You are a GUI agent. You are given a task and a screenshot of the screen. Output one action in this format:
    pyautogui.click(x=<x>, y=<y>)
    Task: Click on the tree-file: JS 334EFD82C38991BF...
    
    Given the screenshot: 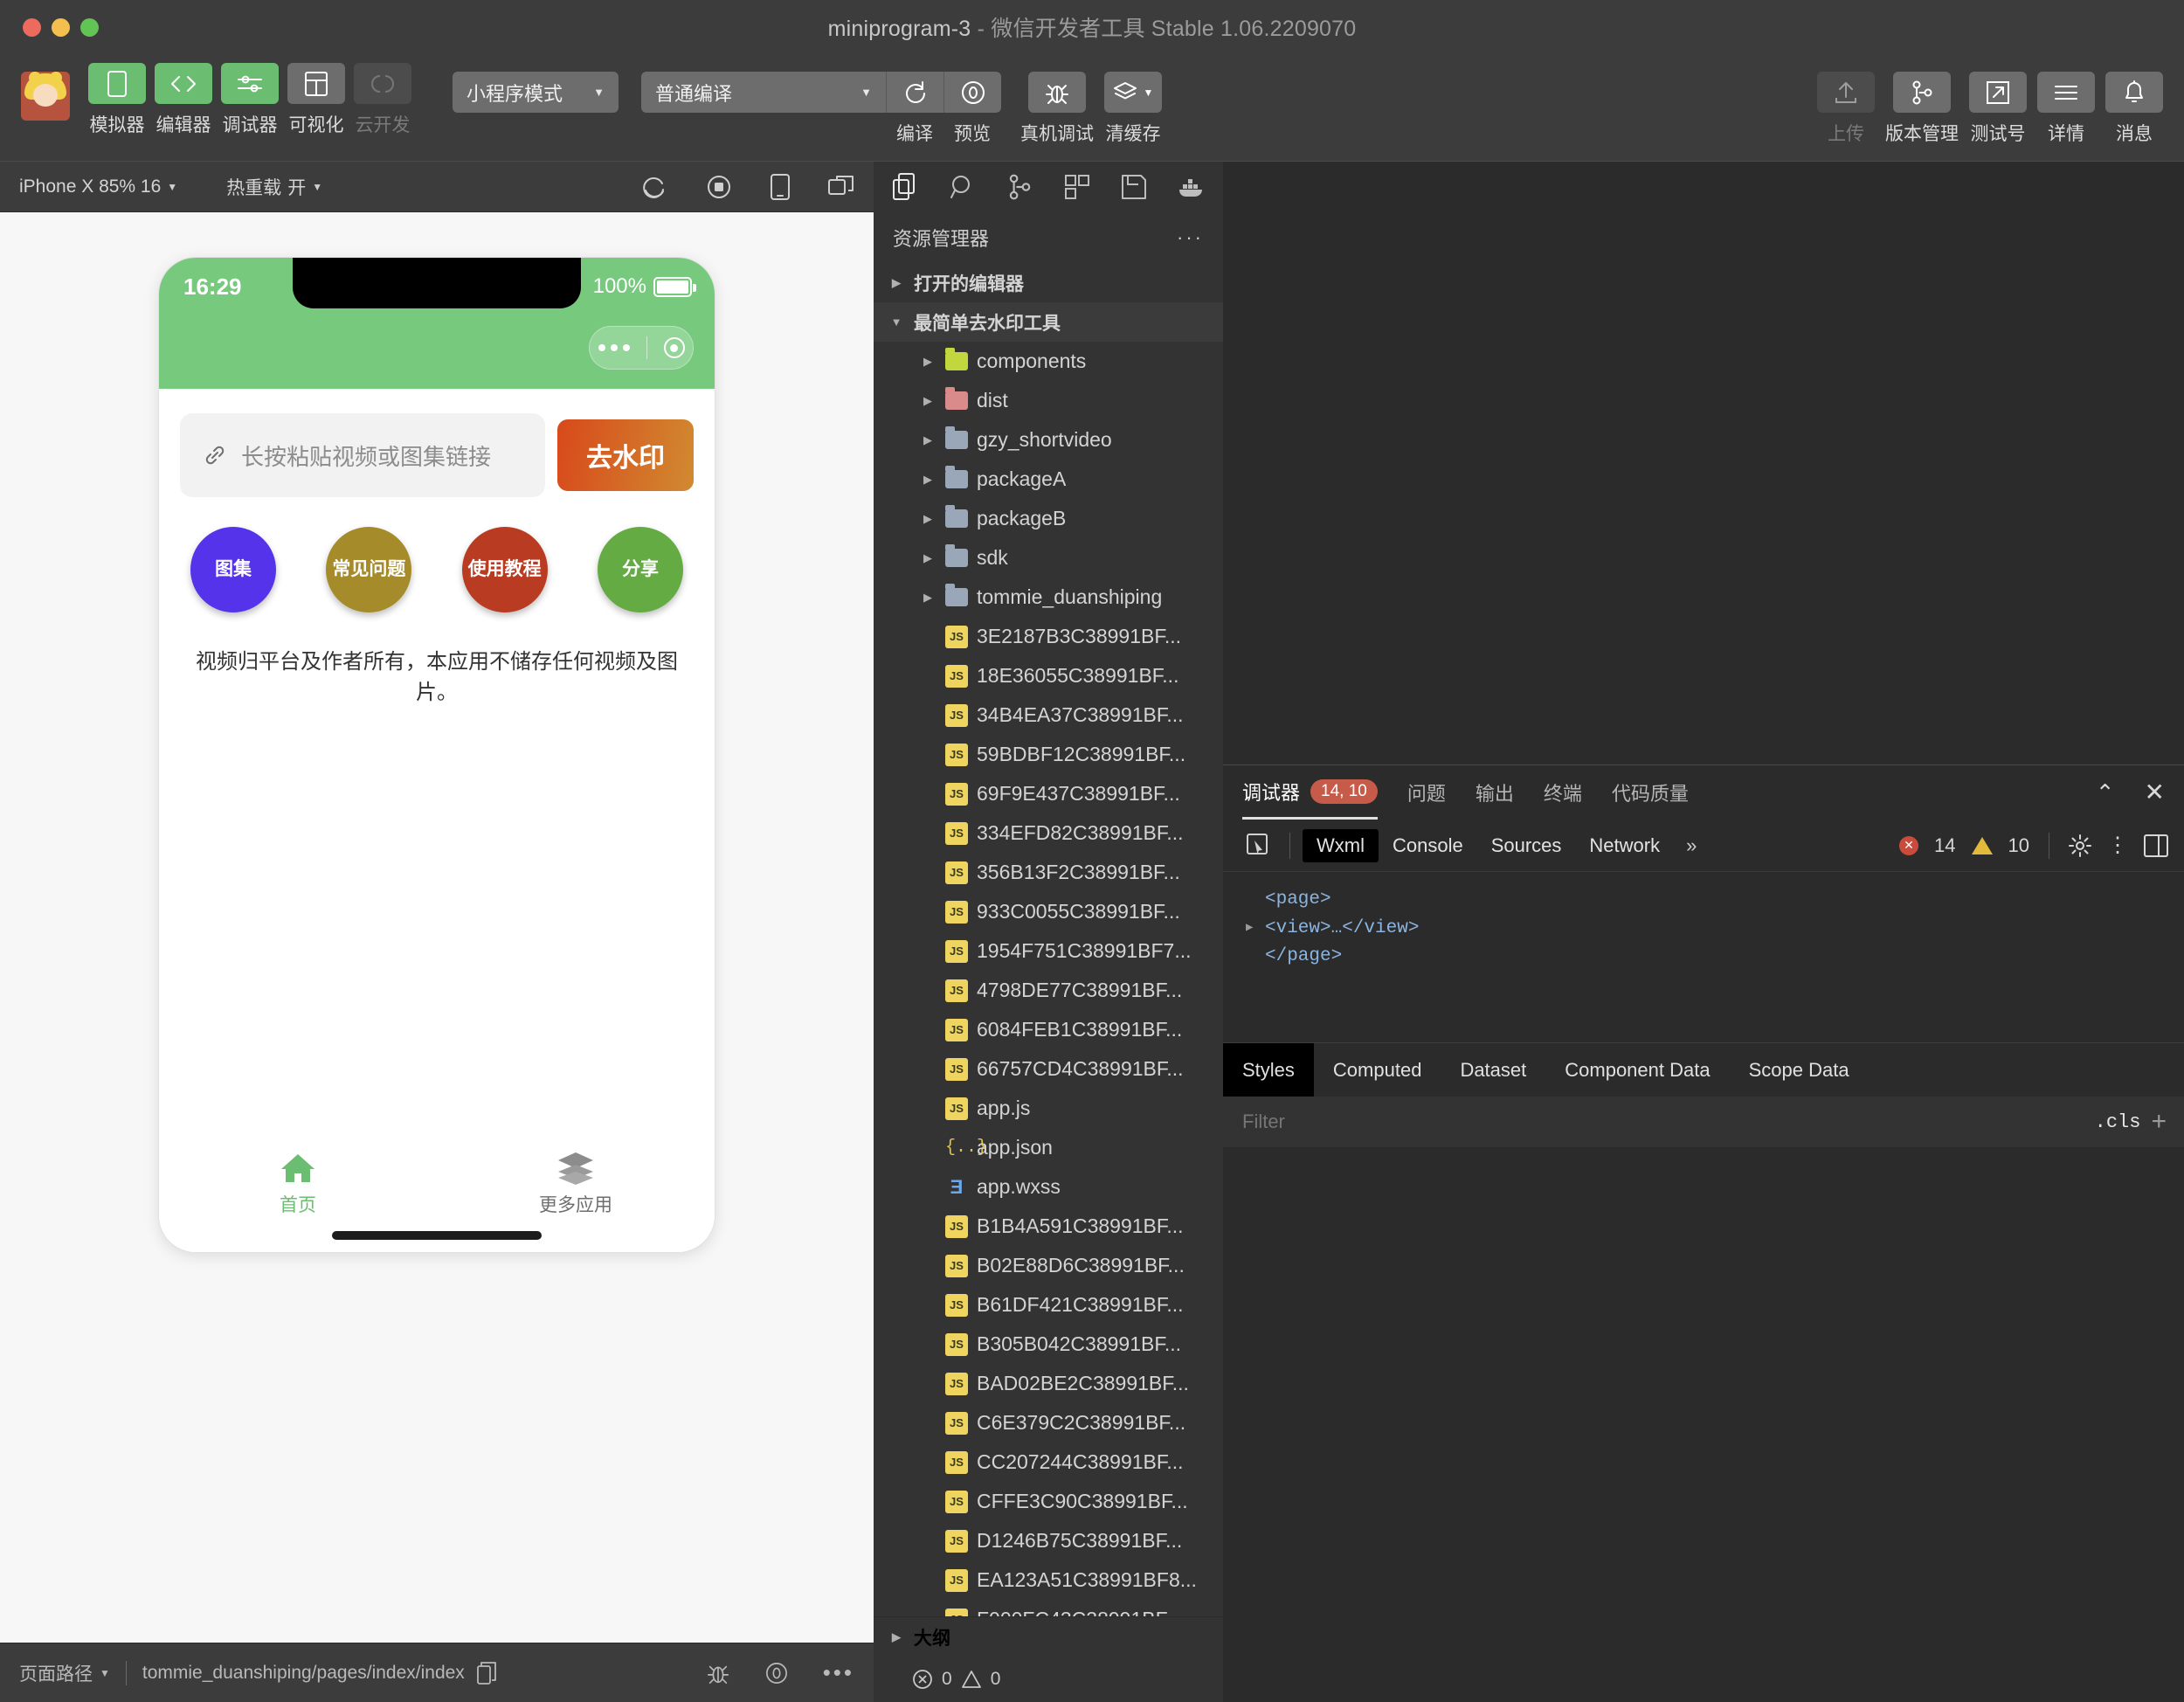 What is the action you would take?
    pyautogui.click(x=1048, y=833)
    